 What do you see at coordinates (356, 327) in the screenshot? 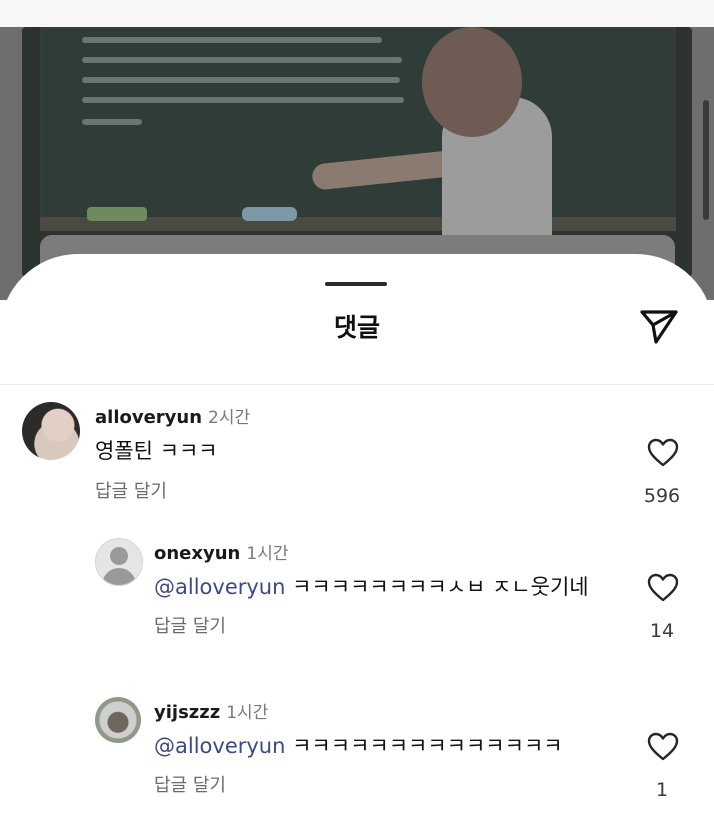
I see `sheet-title: 댓글` at bounding box center [356, 327].